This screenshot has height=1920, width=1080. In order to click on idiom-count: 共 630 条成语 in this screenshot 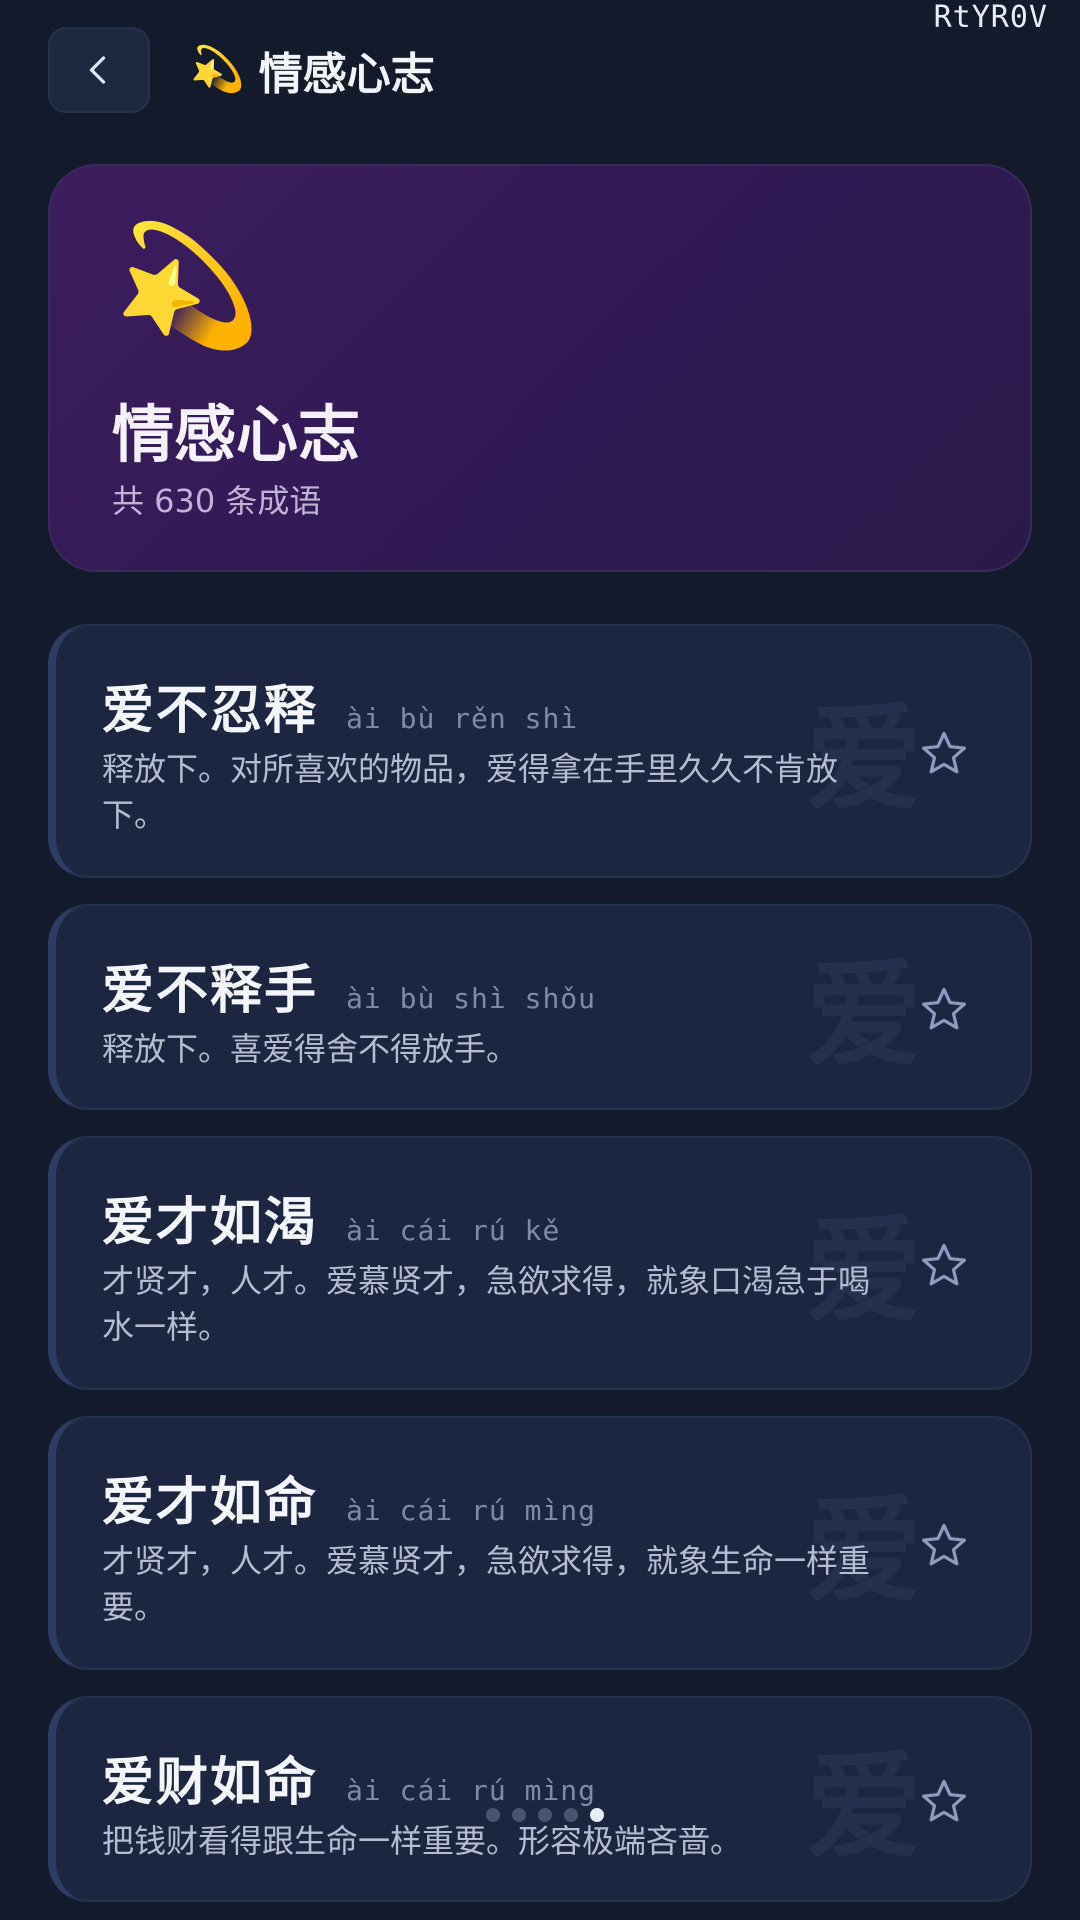, I will do `click(217, 501)`.